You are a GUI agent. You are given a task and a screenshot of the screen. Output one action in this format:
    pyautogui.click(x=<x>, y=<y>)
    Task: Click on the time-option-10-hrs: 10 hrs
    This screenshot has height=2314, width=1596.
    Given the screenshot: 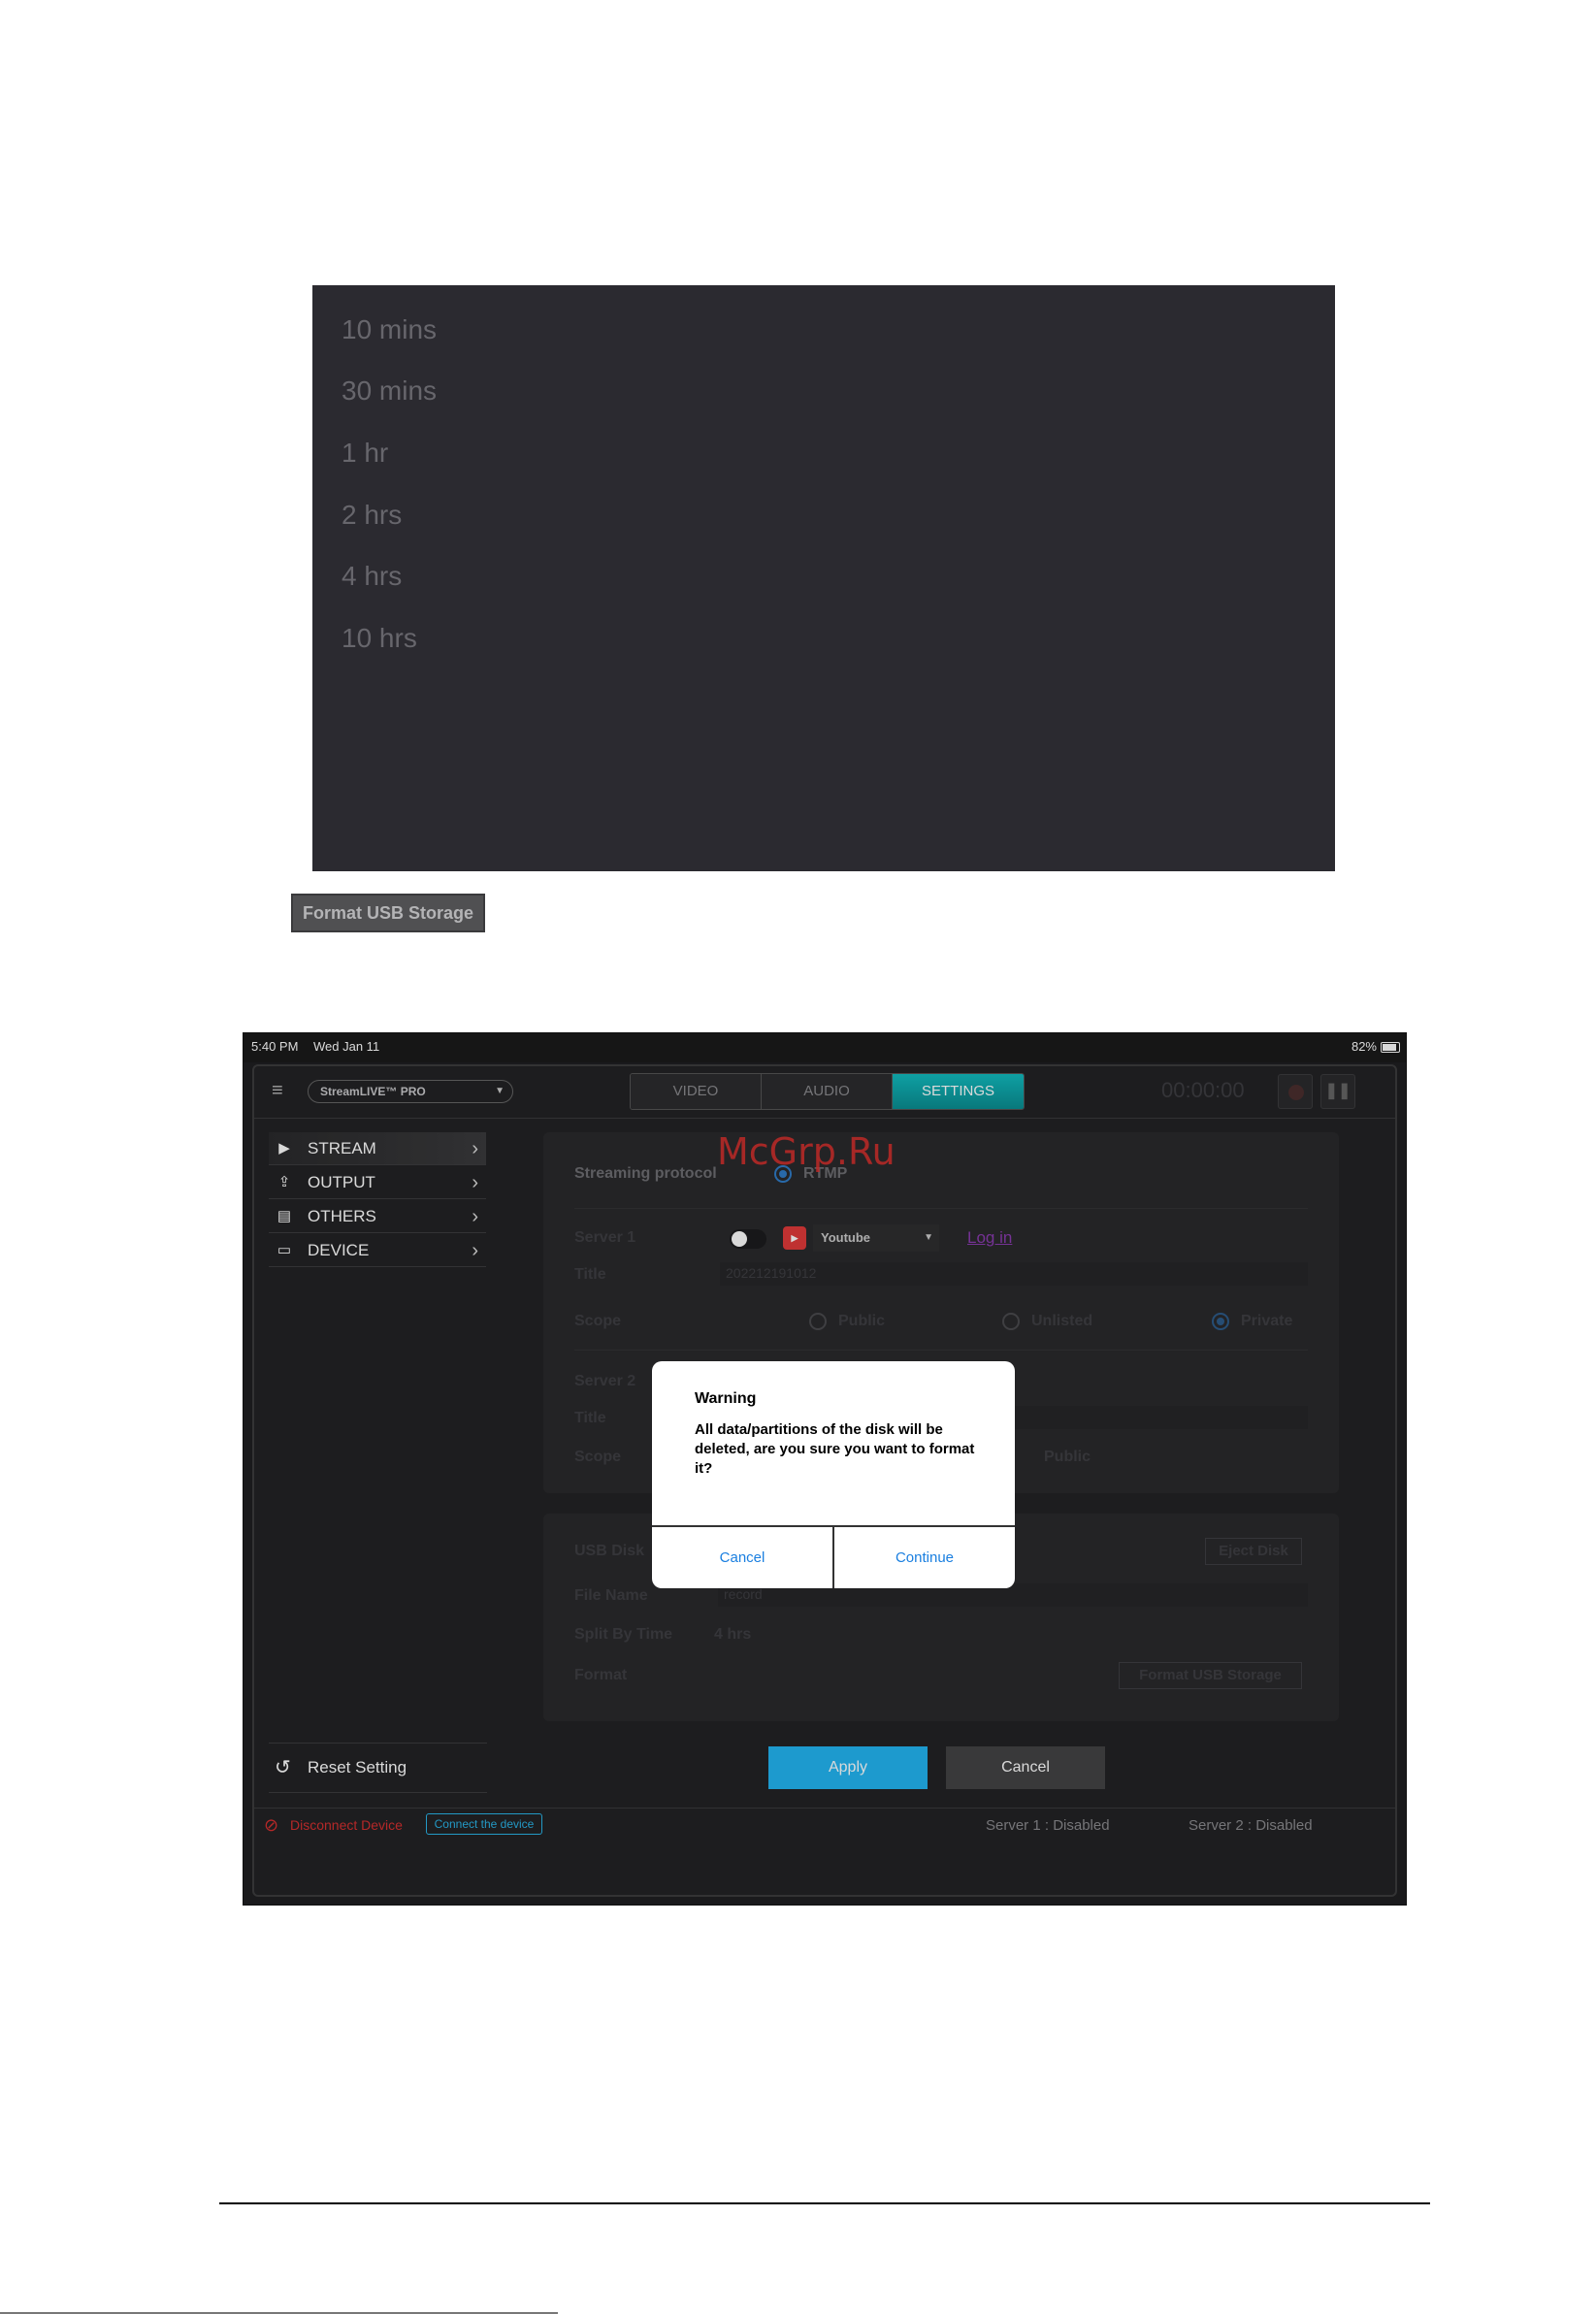 What is the action you would take?
    pyautogui.click(x=379, y=639)
    